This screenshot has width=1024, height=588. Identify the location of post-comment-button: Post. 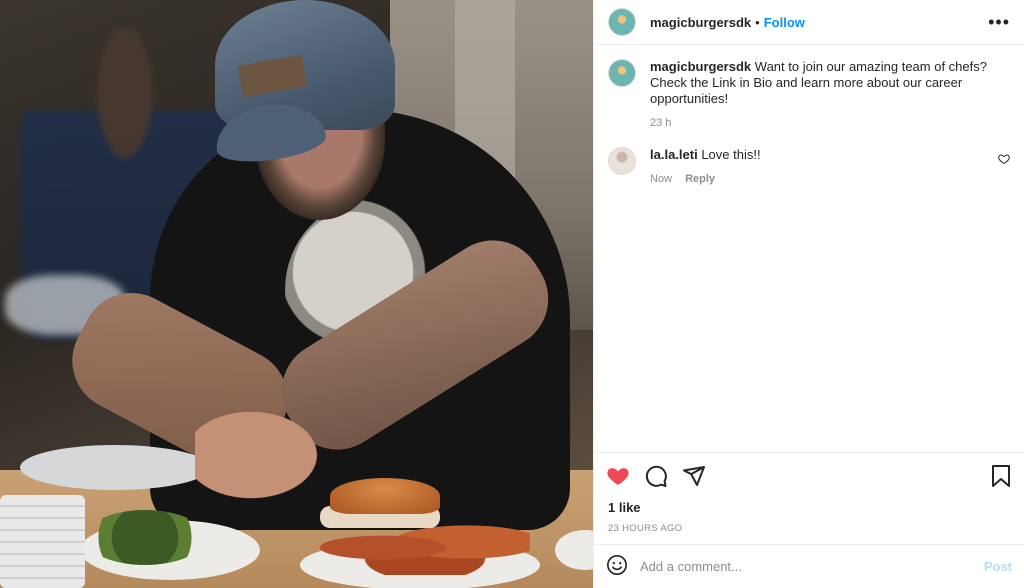
(998, 566).